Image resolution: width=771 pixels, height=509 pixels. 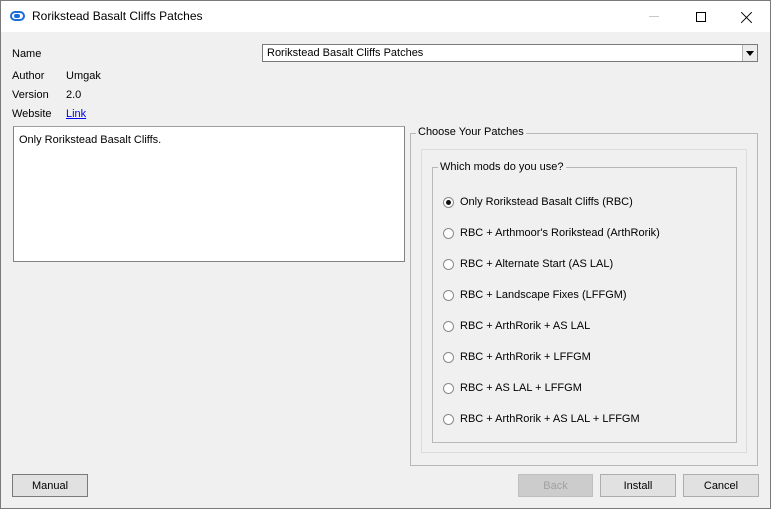 I want to click on description-box: Only Rorikstead Basalt Cliffs., so click(x=209, y=194).